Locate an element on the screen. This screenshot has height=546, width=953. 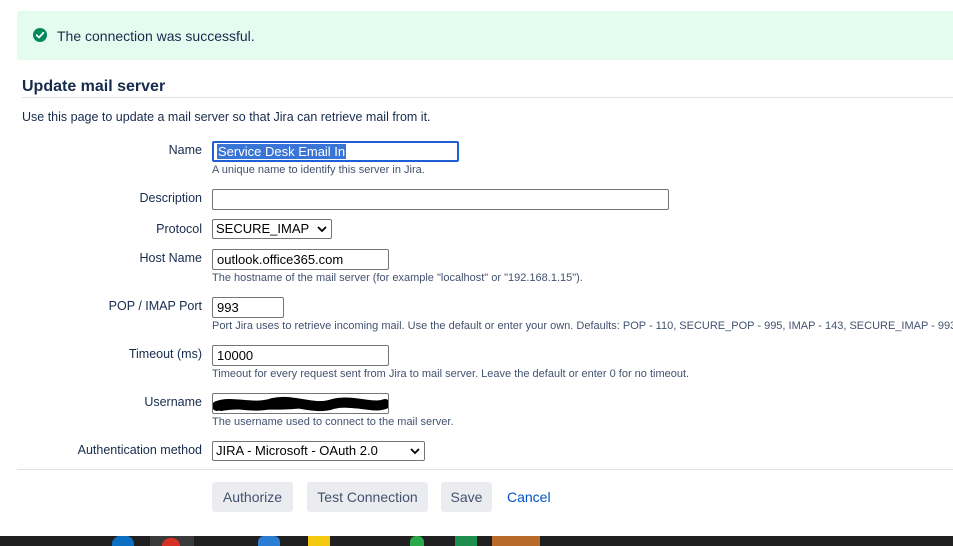
port-input: 993 is located at coordinates (248, 307).